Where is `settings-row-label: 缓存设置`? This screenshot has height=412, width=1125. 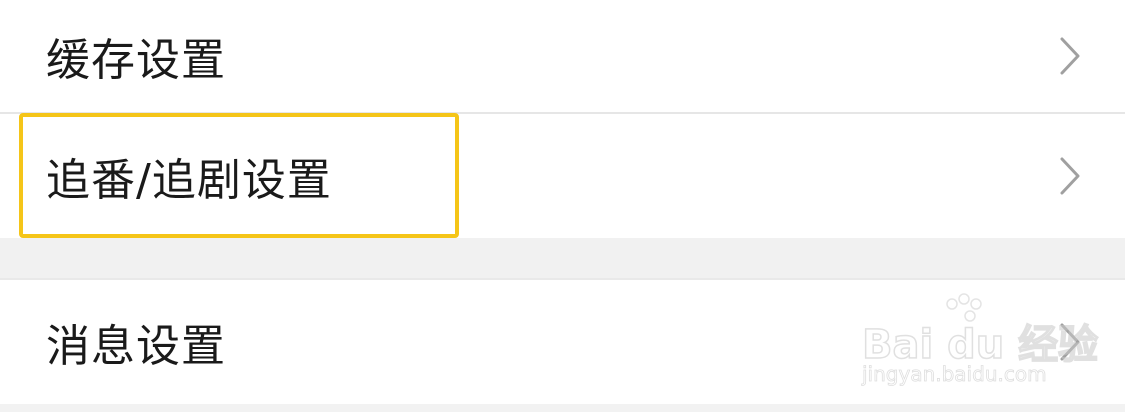 settings-row-label: 缓存设置 is located at coordinates (136, 60).